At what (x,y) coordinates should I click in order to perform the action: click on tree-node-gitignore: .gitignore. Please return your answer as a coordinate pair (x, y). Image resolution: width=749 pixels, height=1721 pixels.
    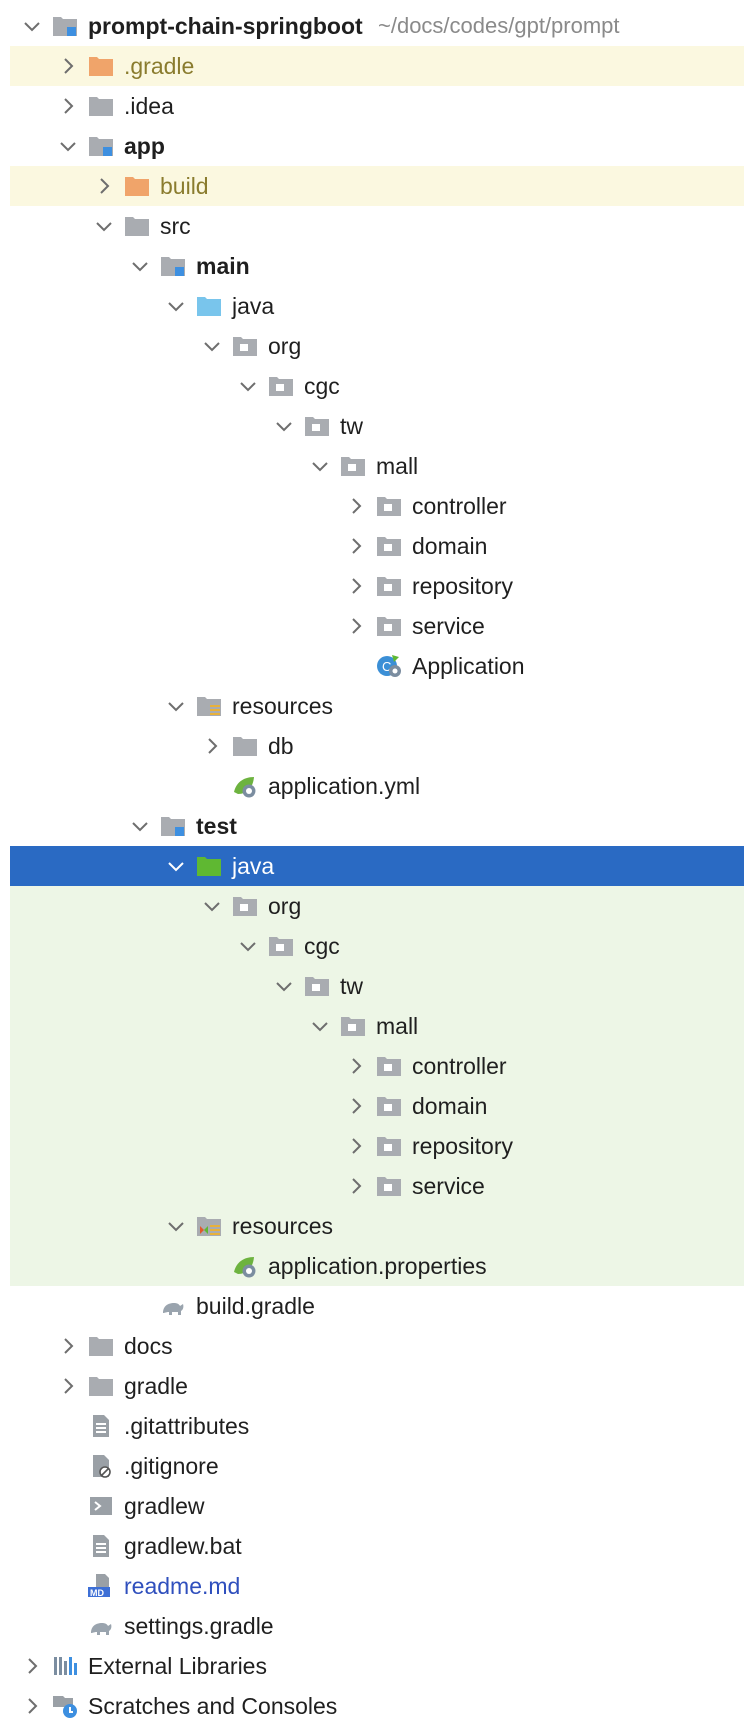
    Looking at the image, I should click on (377, 1466).